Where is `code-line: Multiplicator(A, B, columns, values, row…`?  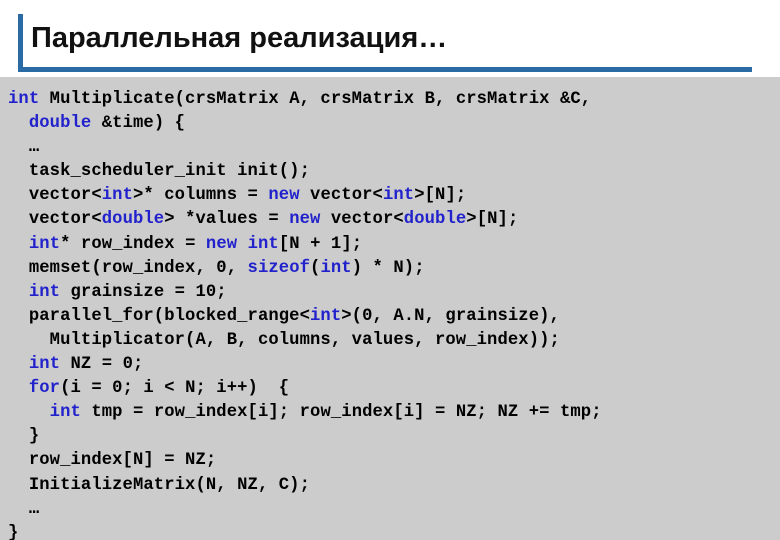
code-line: Multiplicator(A, B, columns, values, row… is located at coordinates (392, 341).